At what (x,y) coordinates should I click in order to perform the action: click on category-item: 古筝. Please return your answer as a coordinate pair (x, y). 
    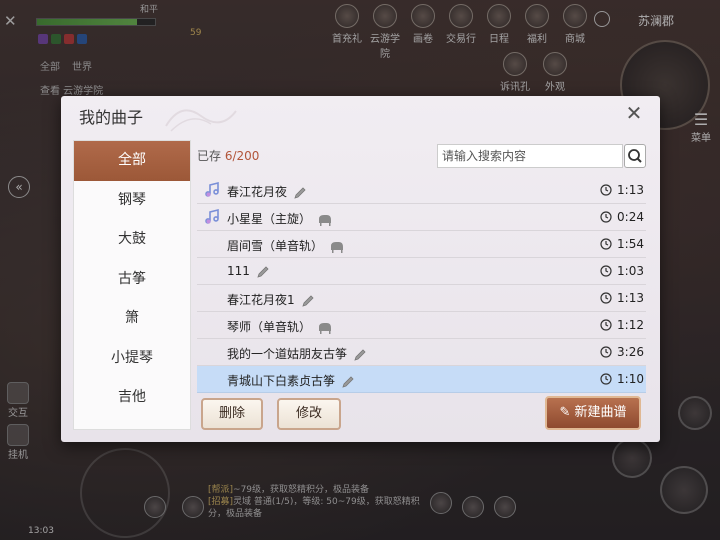
    Looking at the image, I should click on (132, 280).